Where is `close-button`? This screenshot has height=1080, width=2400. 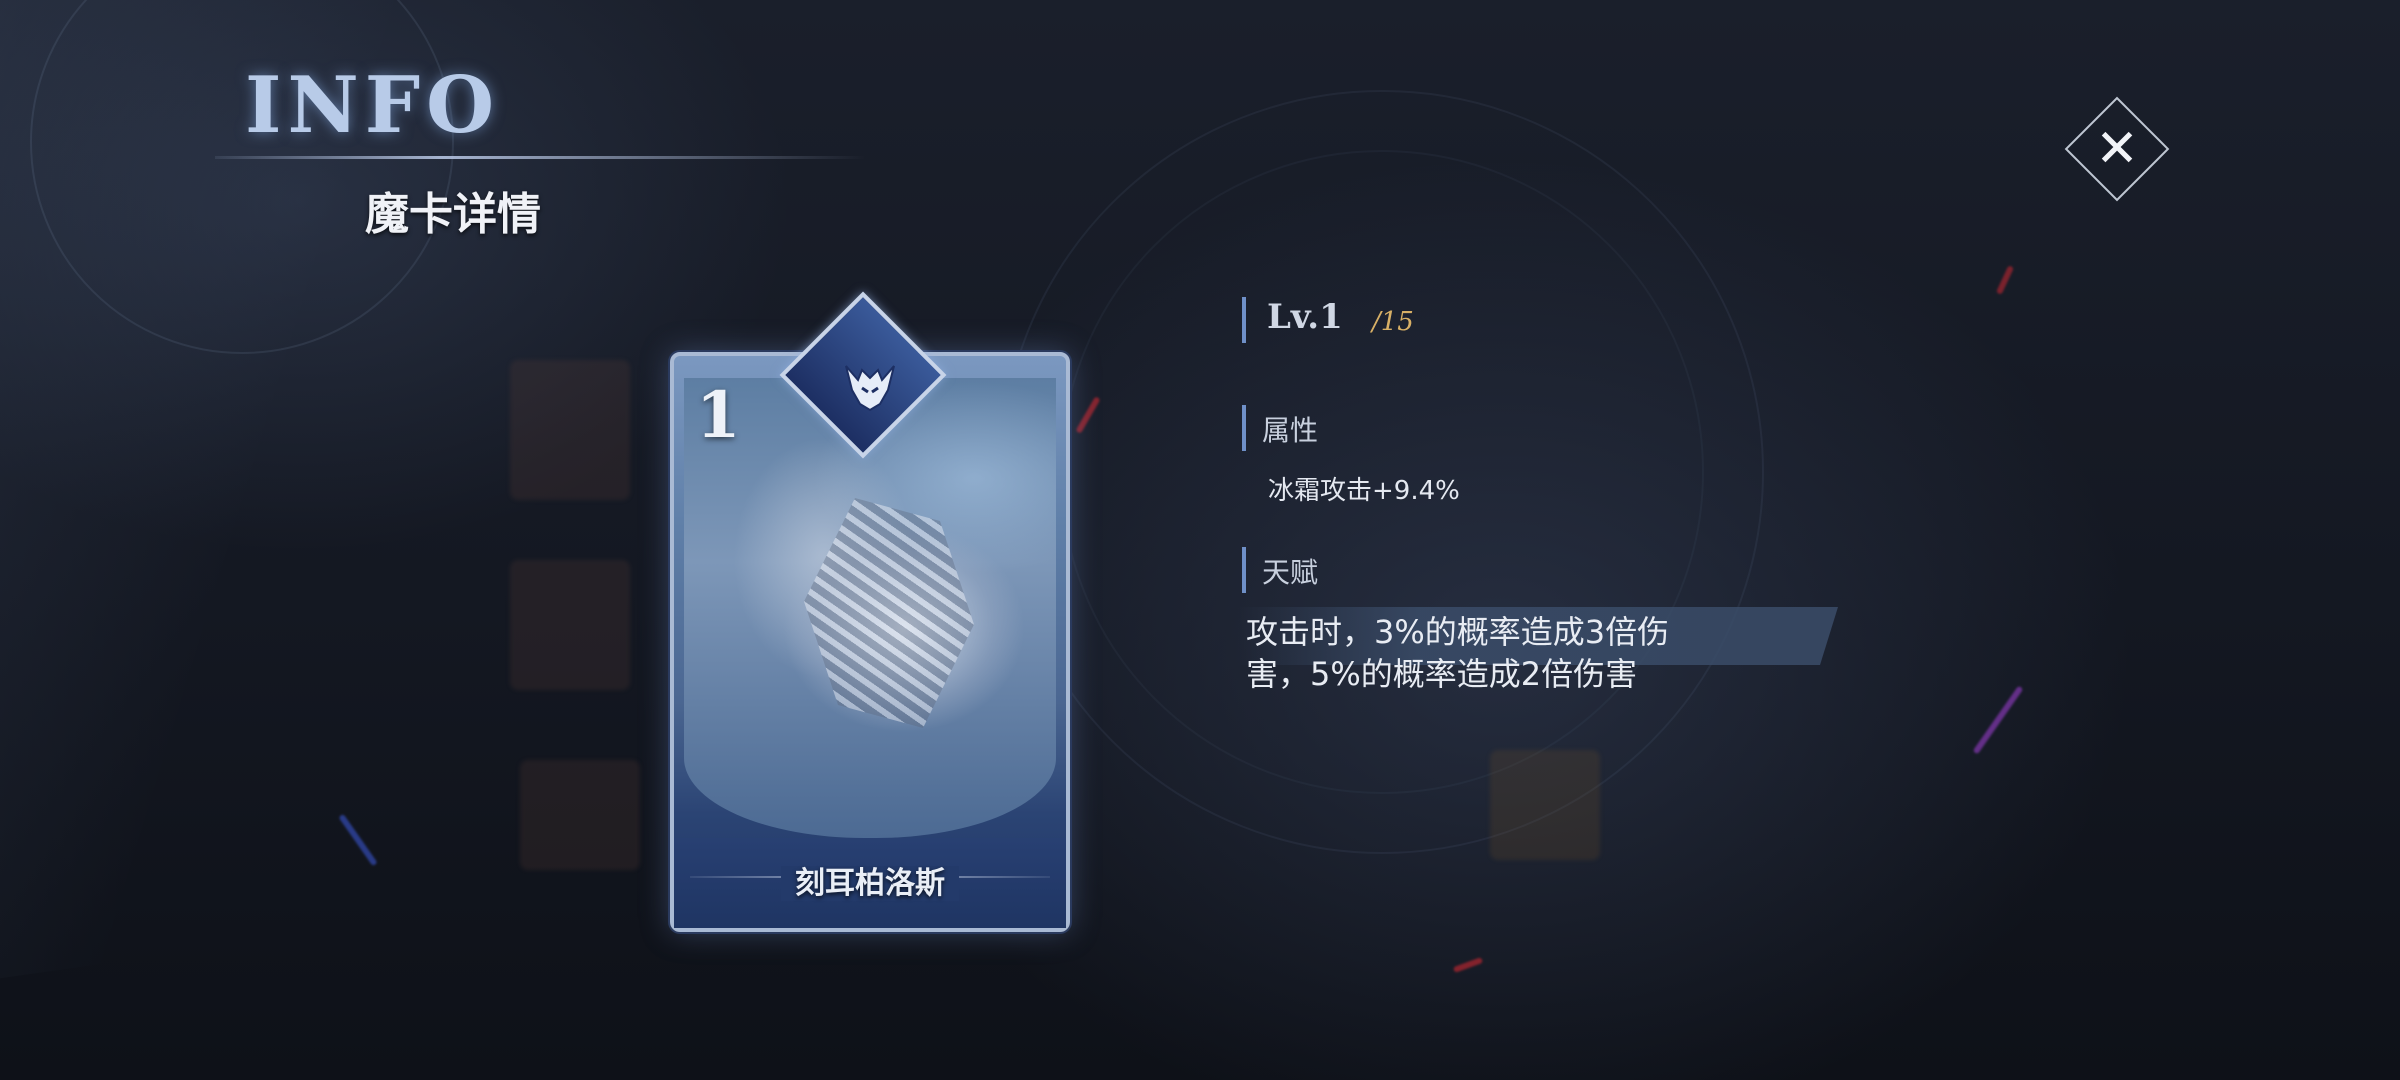 close-button is located at coordinates (2117, 149).